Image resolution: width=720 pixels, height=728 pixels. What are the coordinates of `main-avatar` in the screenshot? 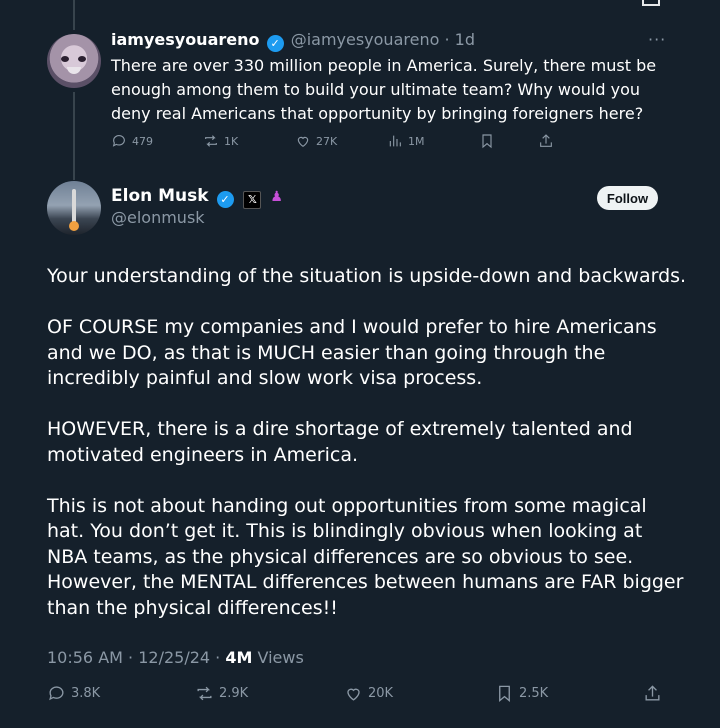 It's located at (74, 208).